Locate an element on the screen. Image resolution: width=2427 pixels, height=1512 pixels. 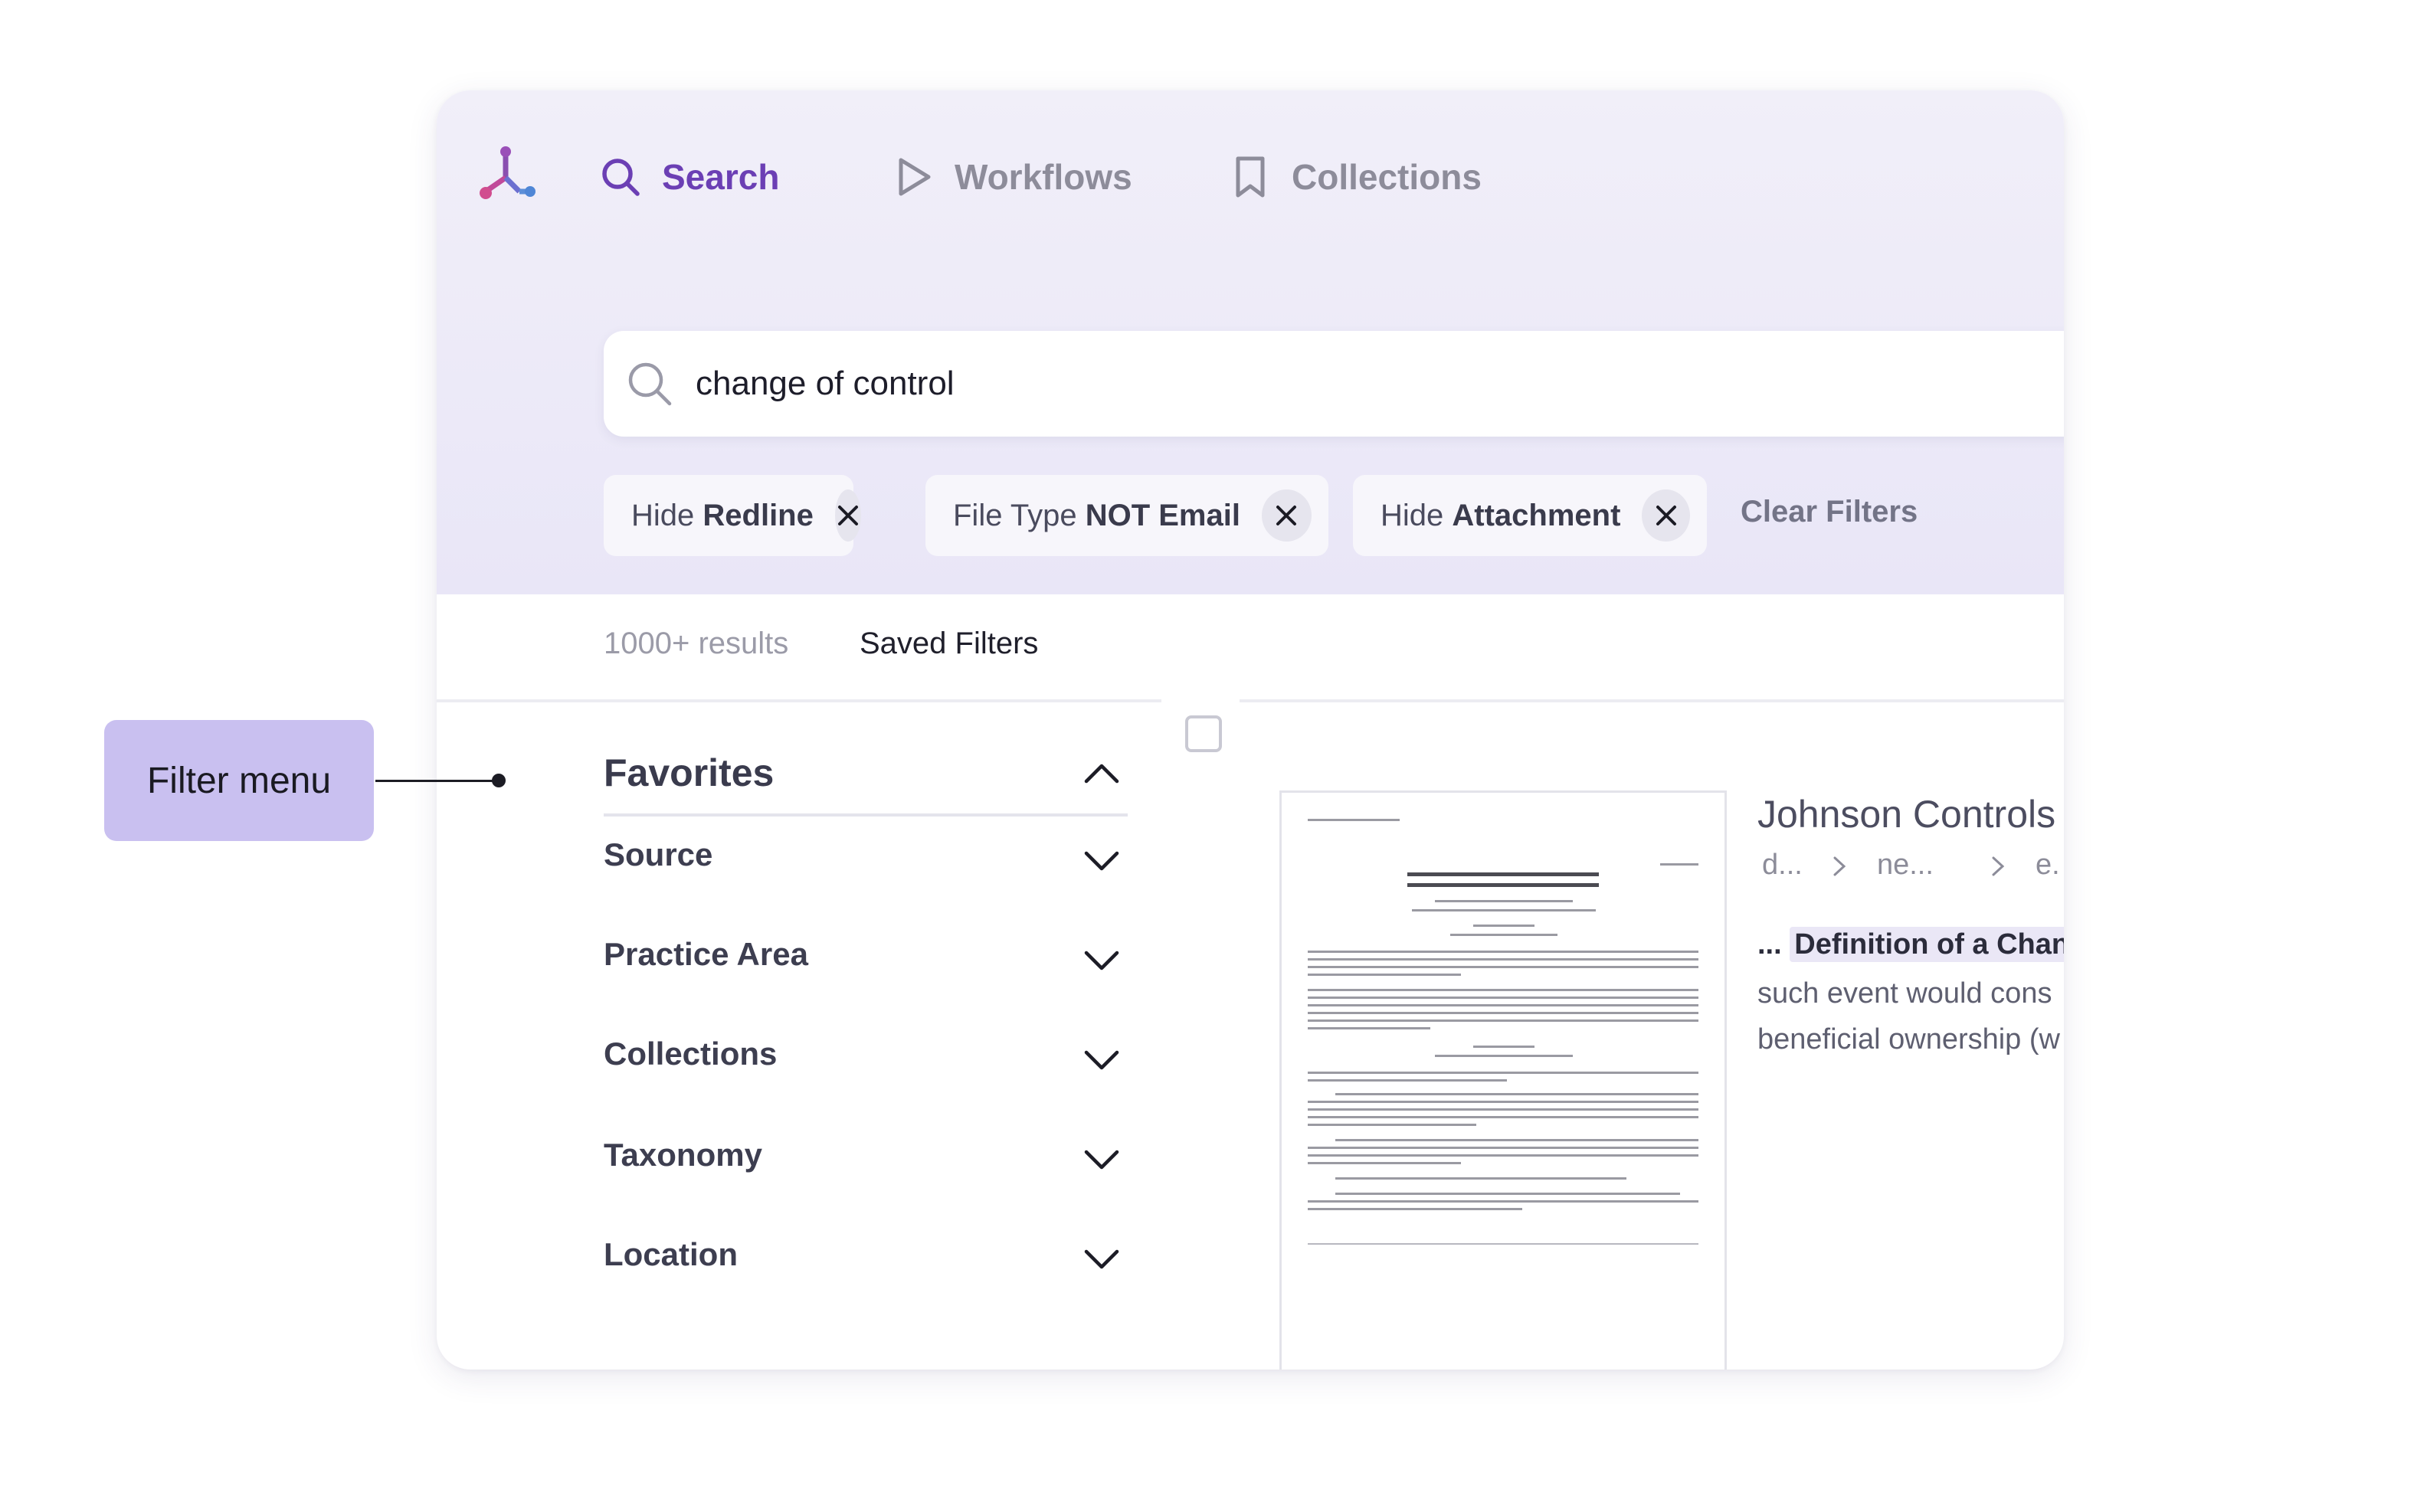
filter-item-location: Location is located at coordinates (671, 1254).